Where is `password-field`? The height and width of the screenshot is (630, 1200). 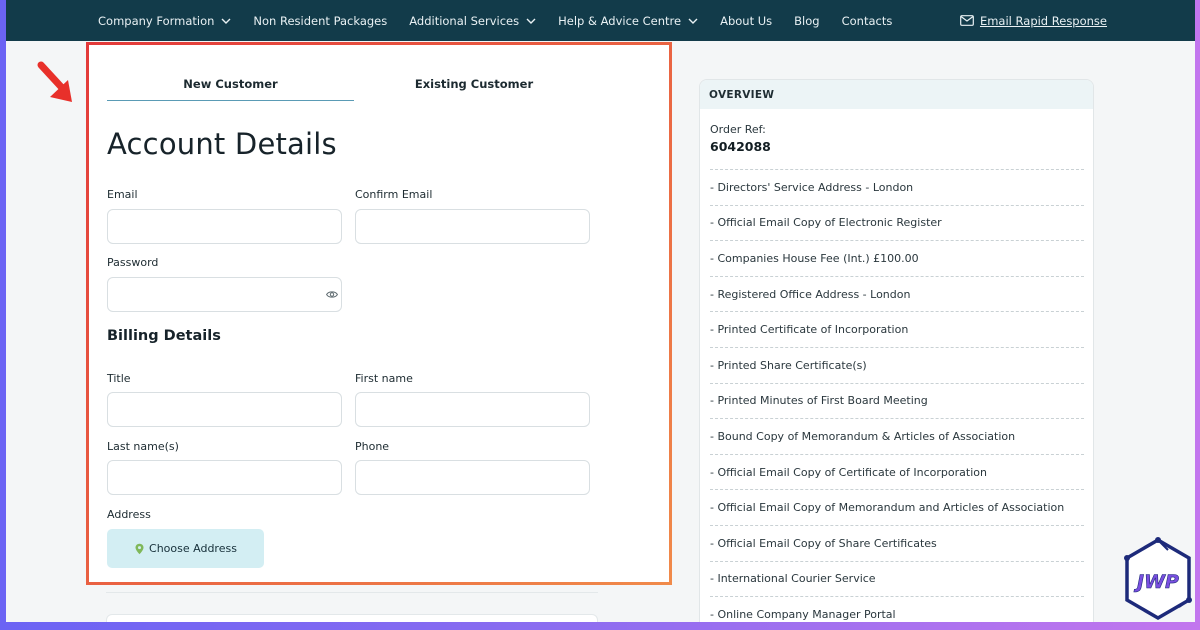 password-field is located at coordinates (224, 294).